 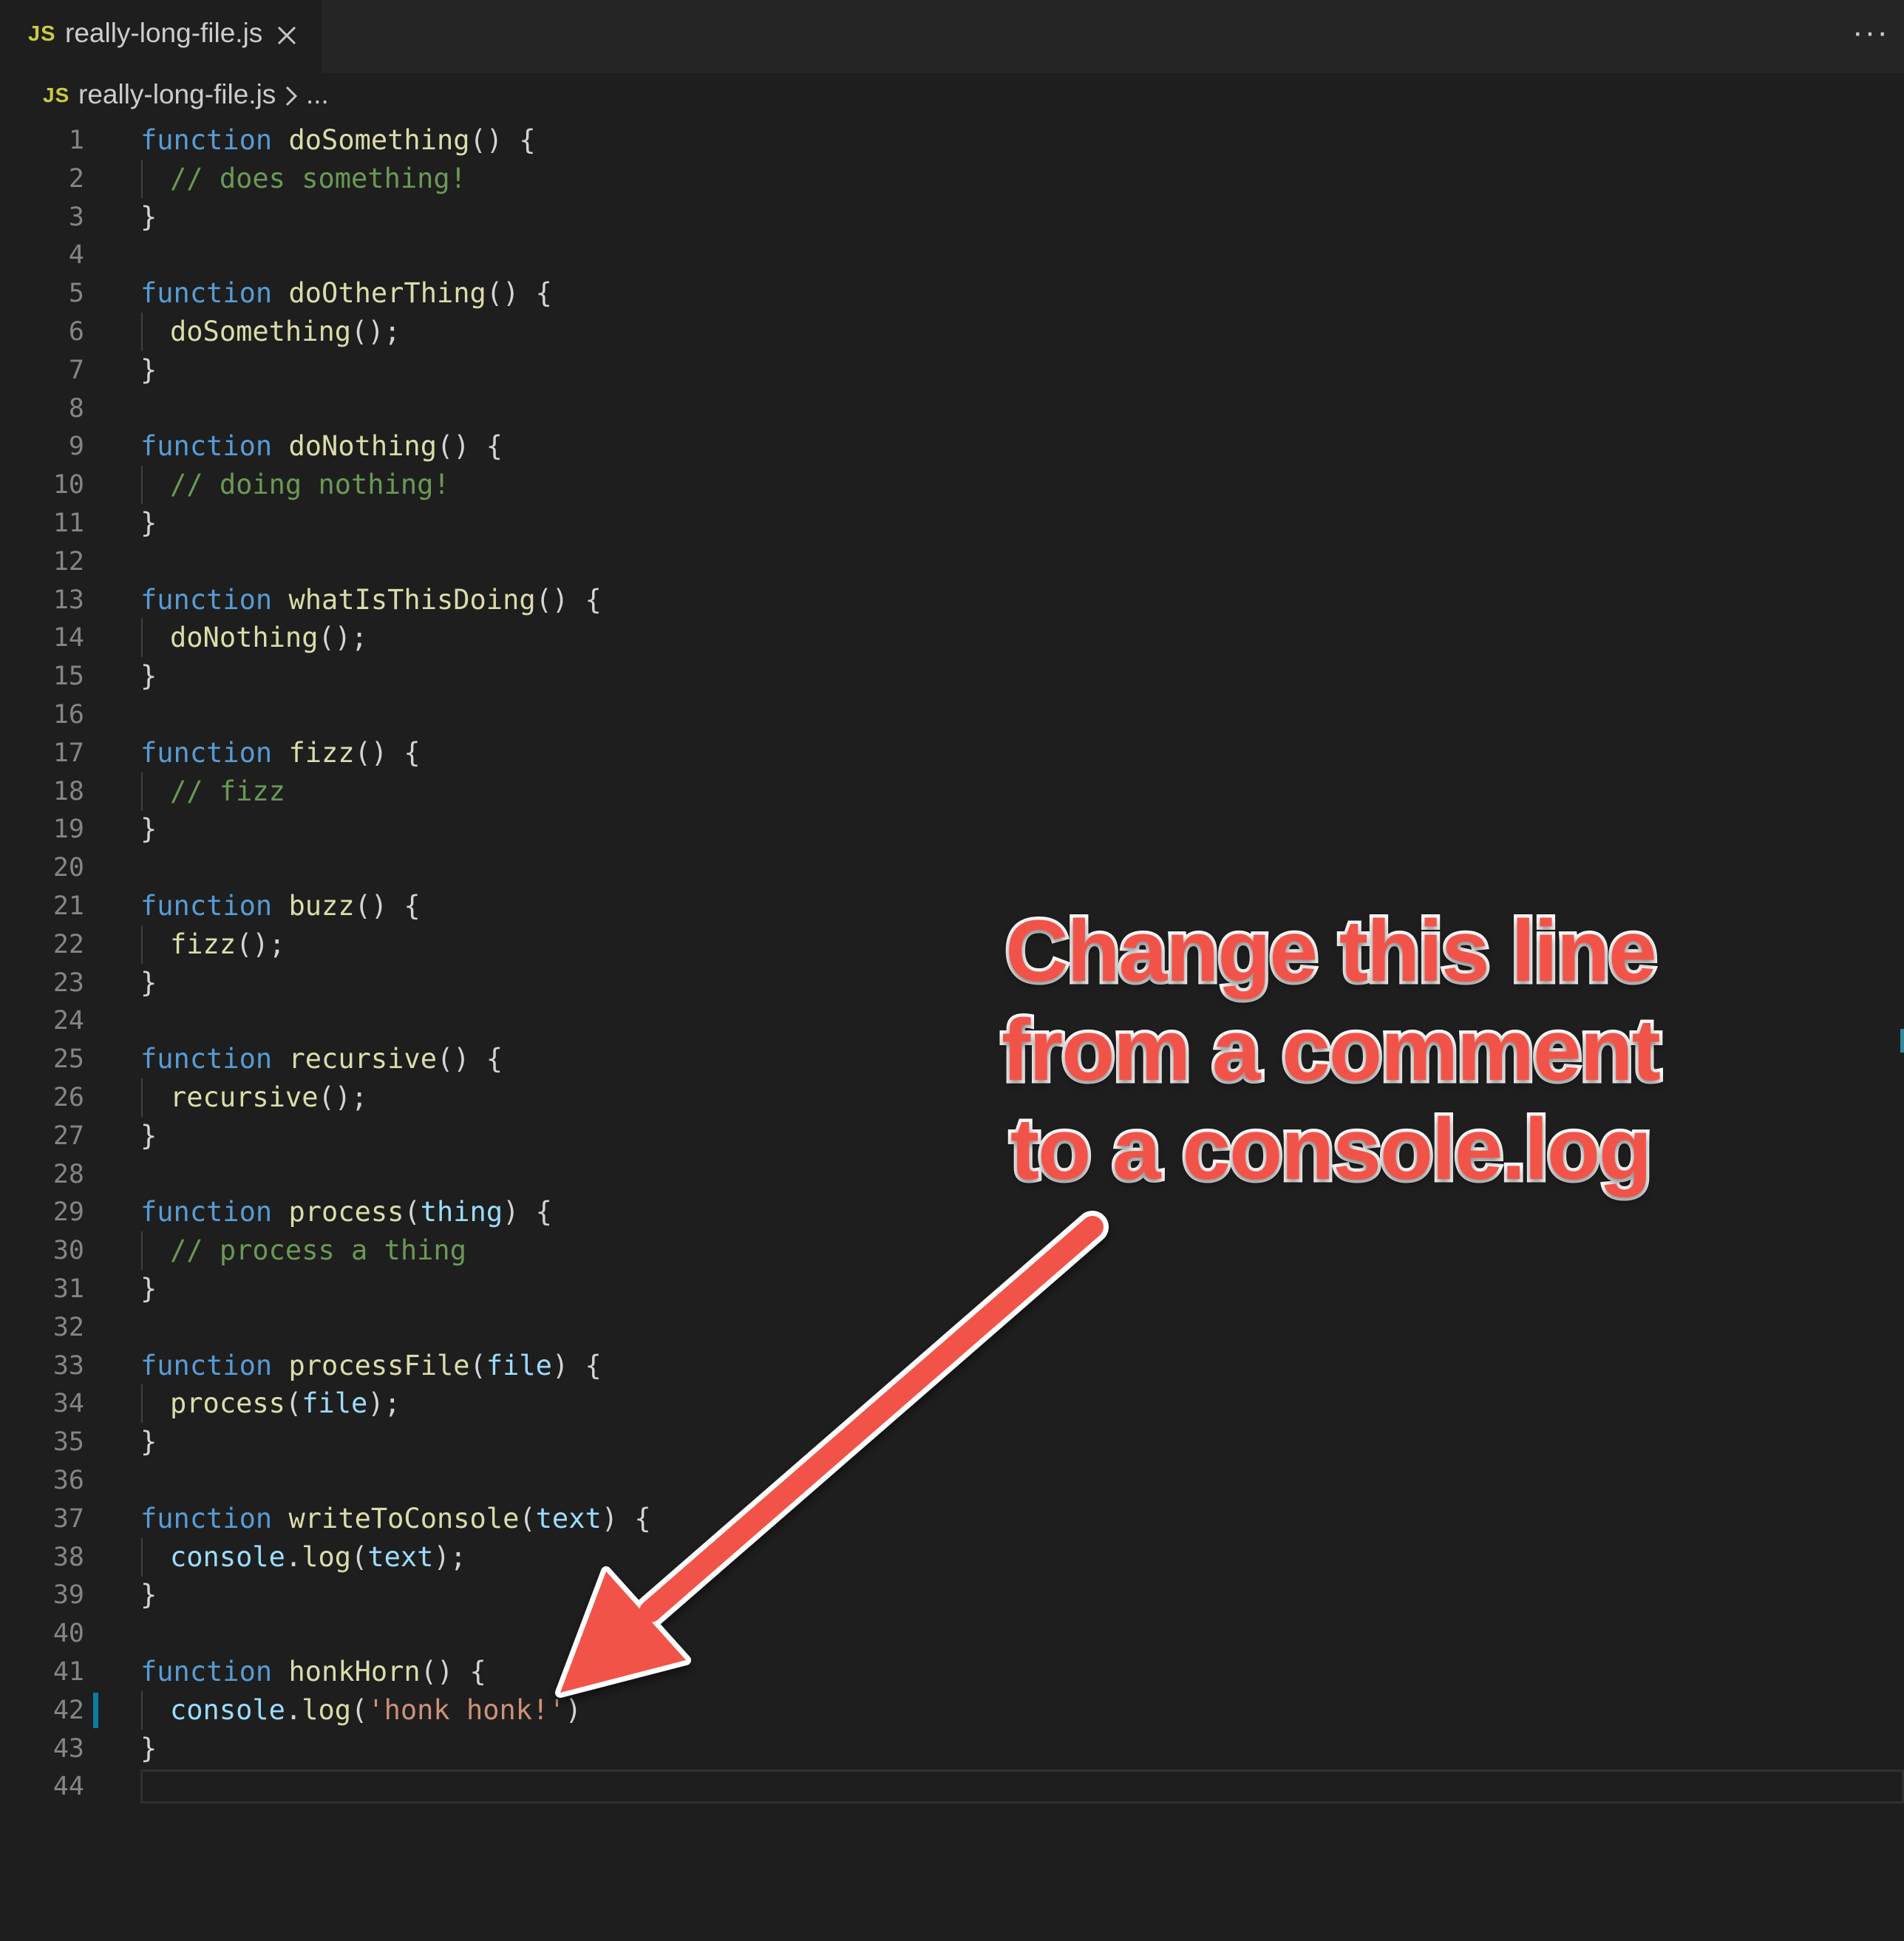 What do you see at coordinates (1331, 952) in the screenshot?
I see `annotation-line: Change this line` at bounding box center [1331, 952].